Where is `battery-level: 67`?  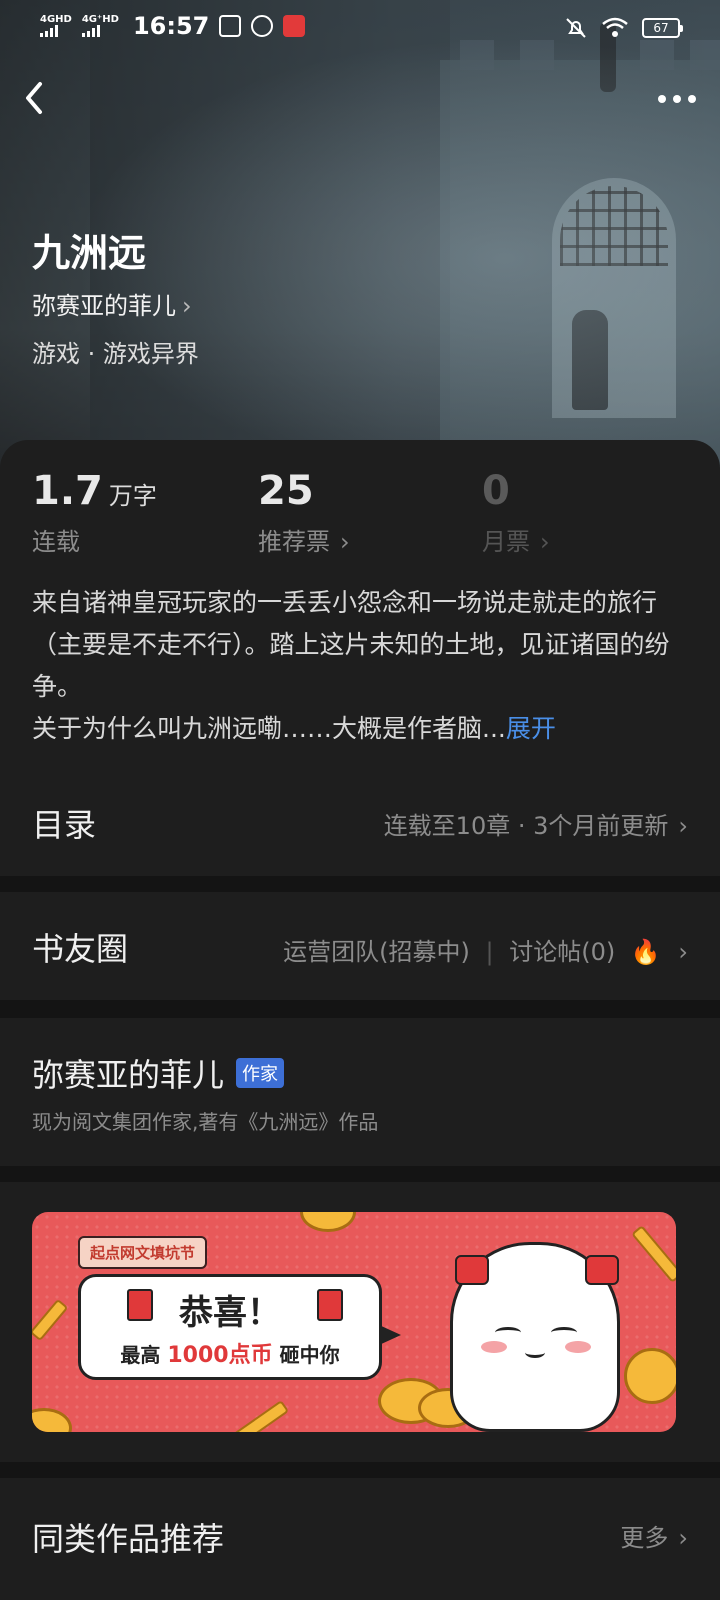 battery-level: 67 is located at coordinates (661, 28).